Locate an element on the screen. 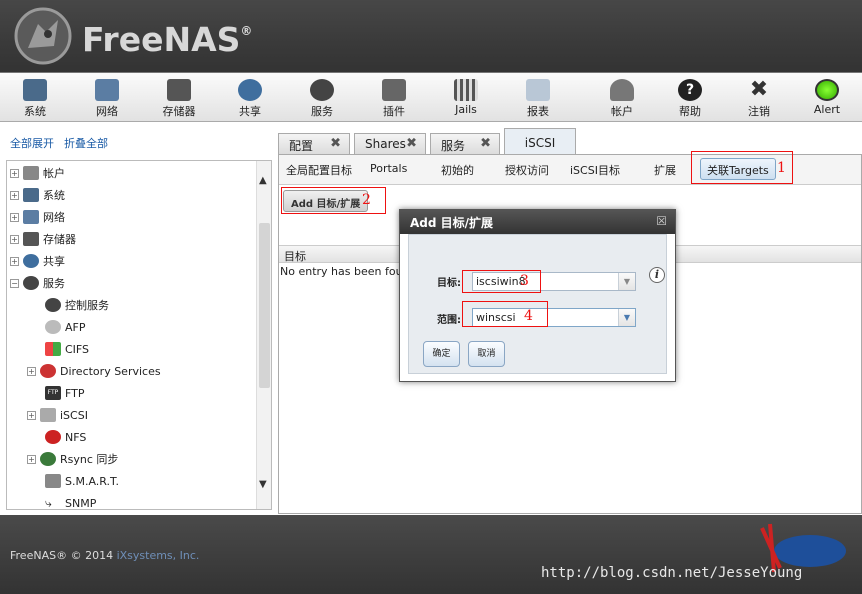 Image resolution: width=862 pixels, height=594 pixels. toolbar-jails-button: Jails is located at coordinates (466, 99).